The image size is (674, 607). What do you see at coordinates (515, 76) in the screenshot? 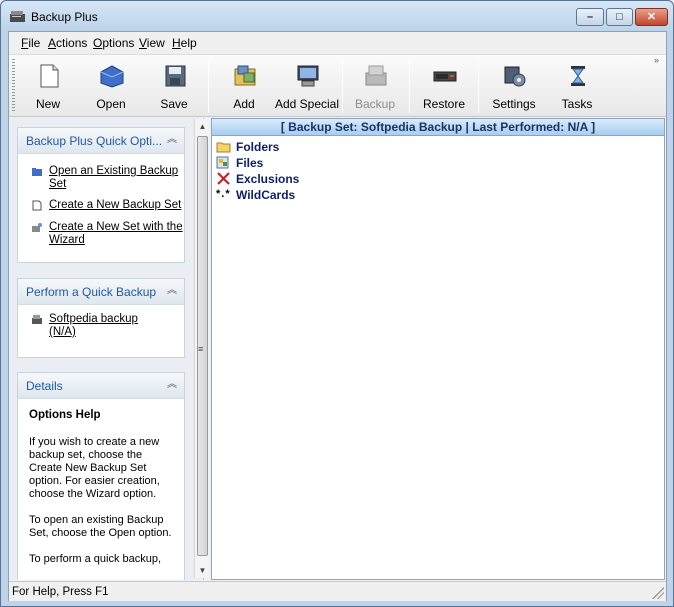
I see `settings-gear-icon` at bounding box center [515, 76].